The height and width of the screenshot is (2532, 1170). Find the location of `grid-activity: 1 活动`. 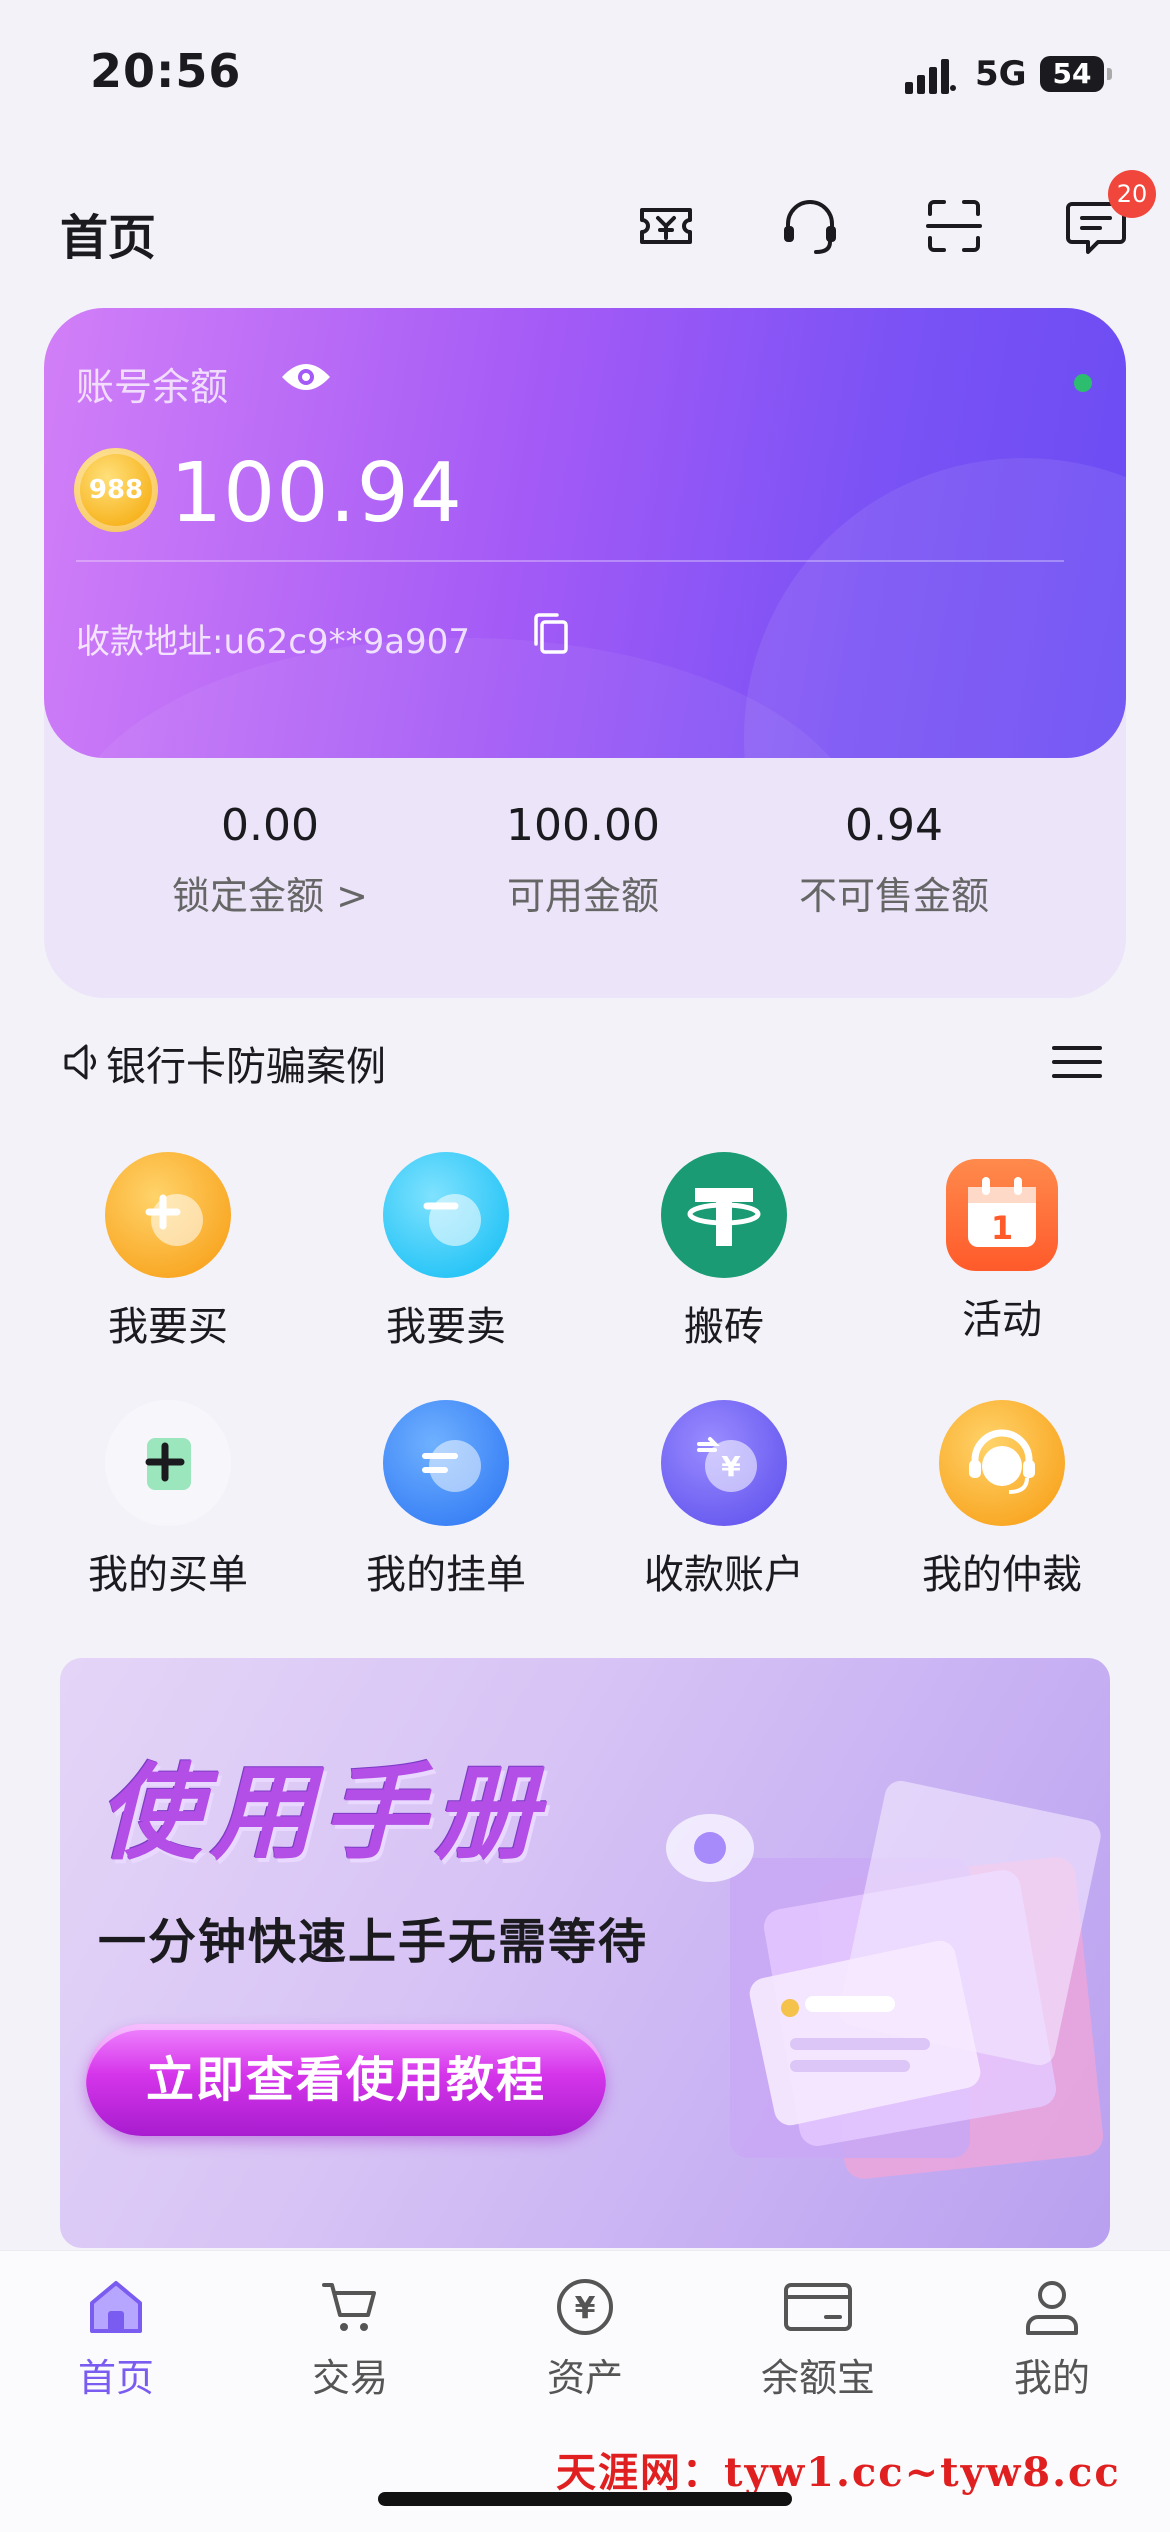

grid-activity: 1 活动 is located at coordinates (1002, 1248).